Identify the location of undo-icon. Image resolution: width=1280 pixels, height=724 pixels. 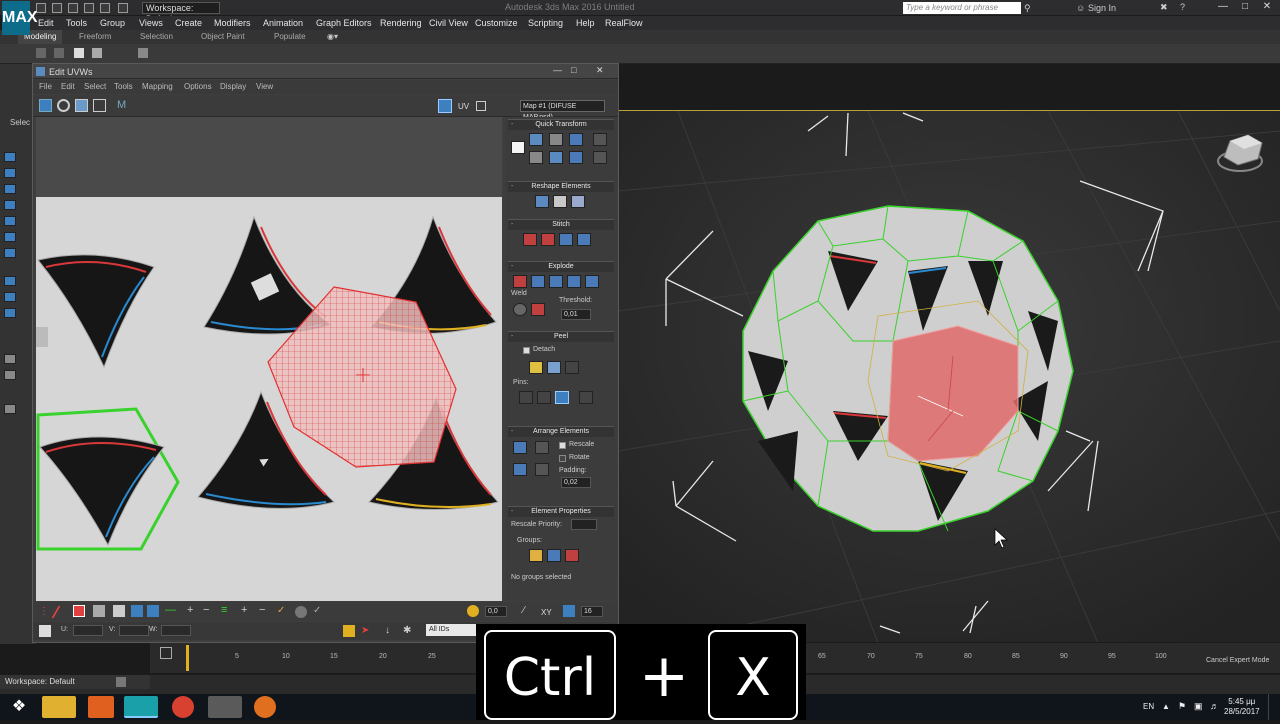
(89, 8).